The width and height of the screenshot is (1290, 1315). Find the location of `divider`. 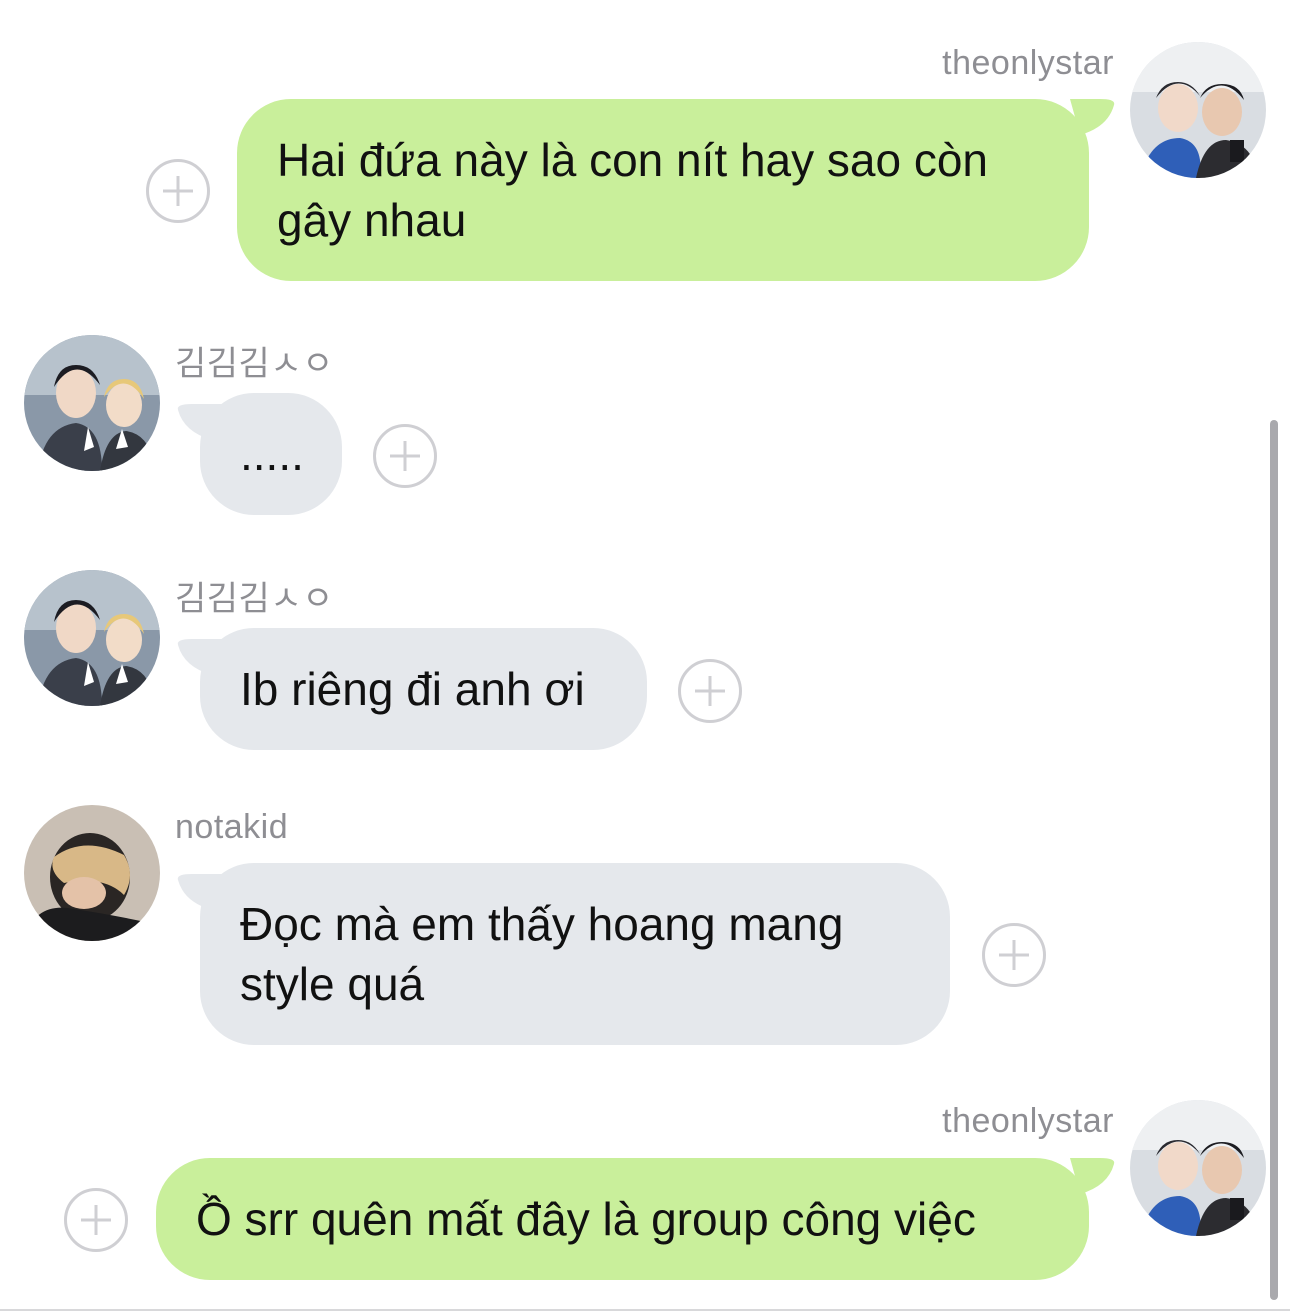

divider is located at coordinates (645, 1310).